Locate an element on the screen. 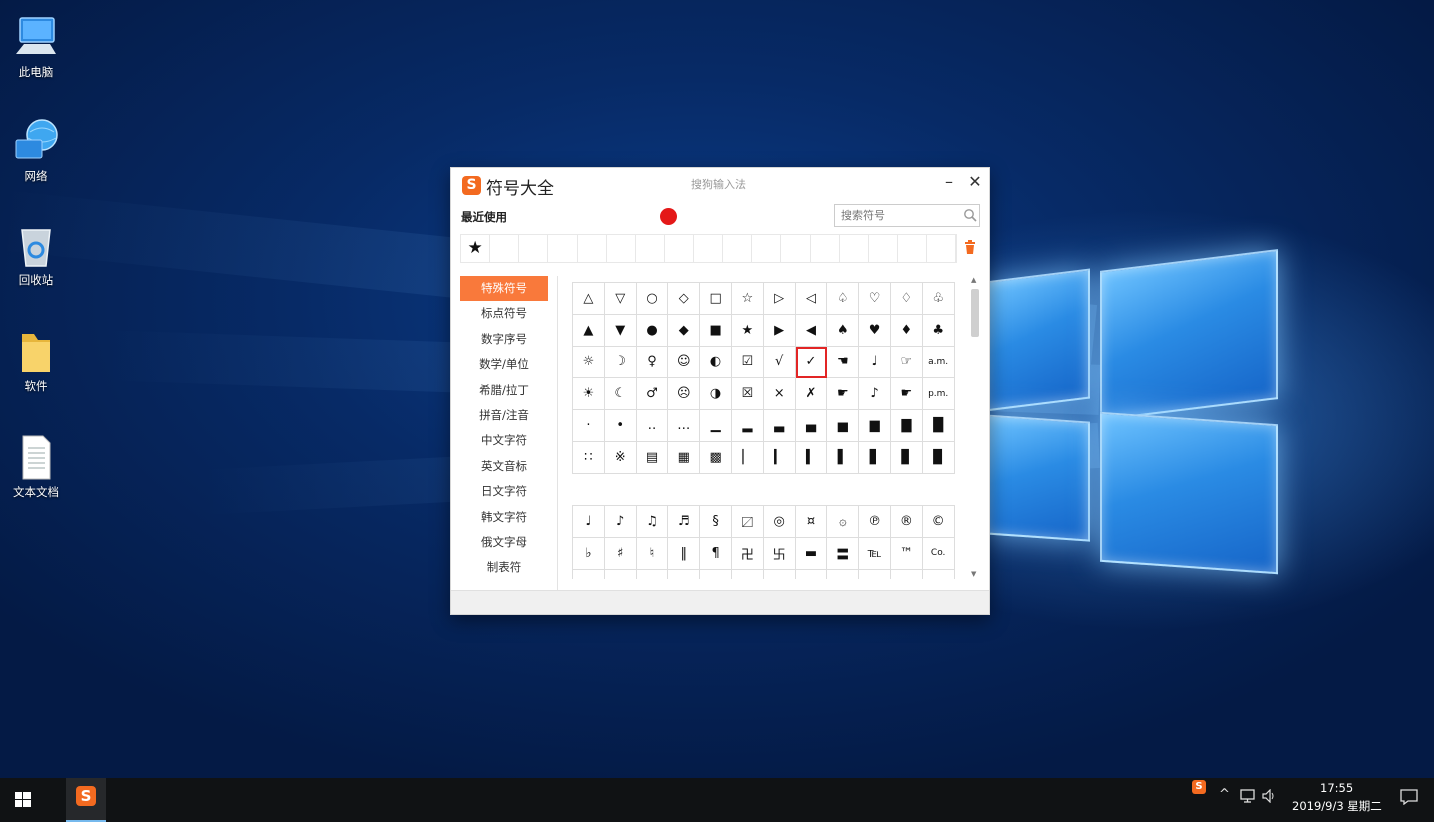 This screenshot has height=822, width=1434. symbol-cell: ▎ is located at coordinates (779, 457).